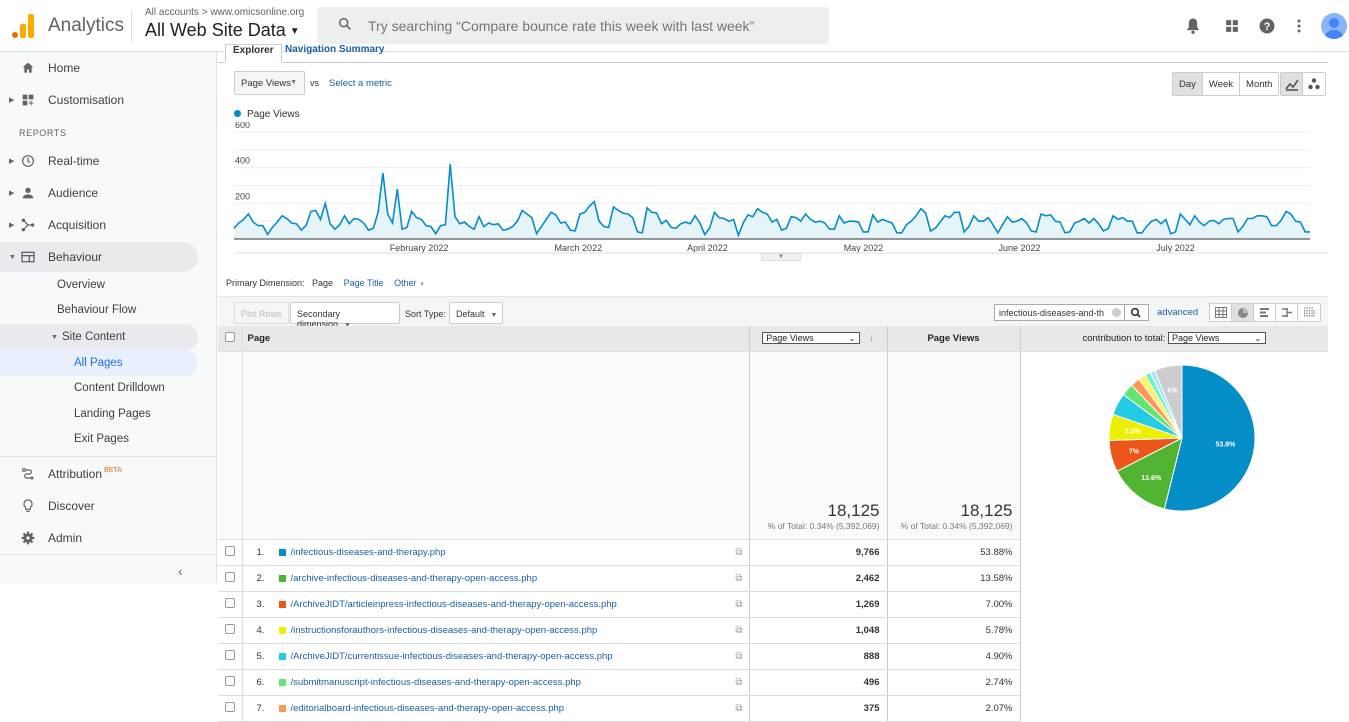 The width and height of the screenshot is (1349, 722). I want to click on sidebar-item-attribution: Attribution BETA, so click(99, 474).